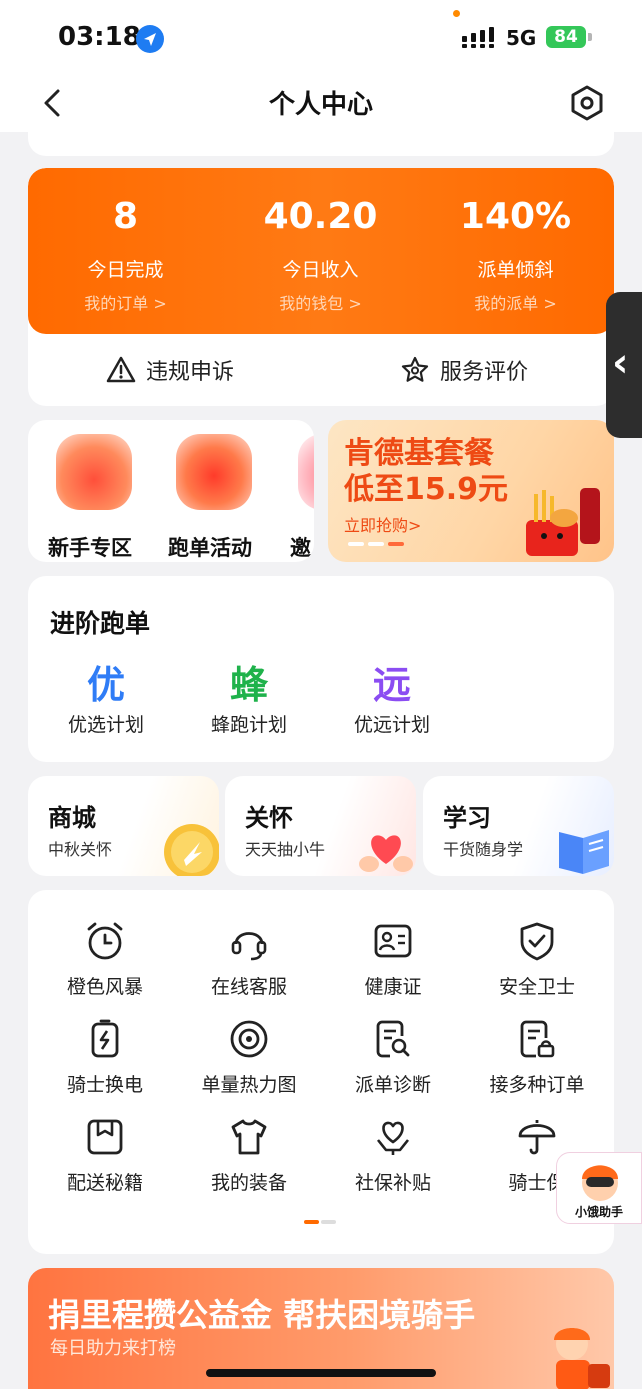 The height and width of the screenshot is (1389, 642). What do you see at coordinates (321, 370) in the screenshot?
I see `stats-actions: 违规申诉 服务评价` at bounding box center [321, 370].